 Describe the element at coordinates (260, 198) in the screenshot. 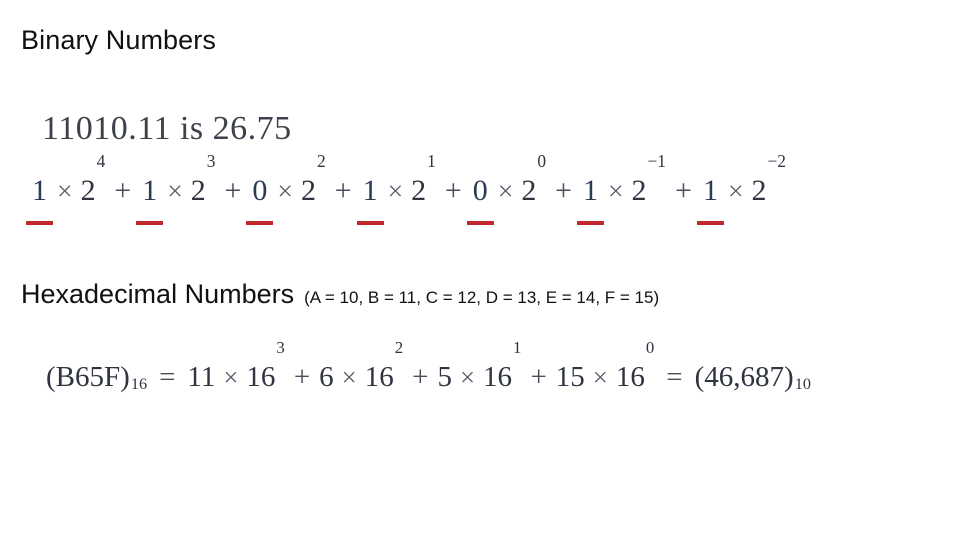

I see `binary-coefficient-2: 0` at that location.